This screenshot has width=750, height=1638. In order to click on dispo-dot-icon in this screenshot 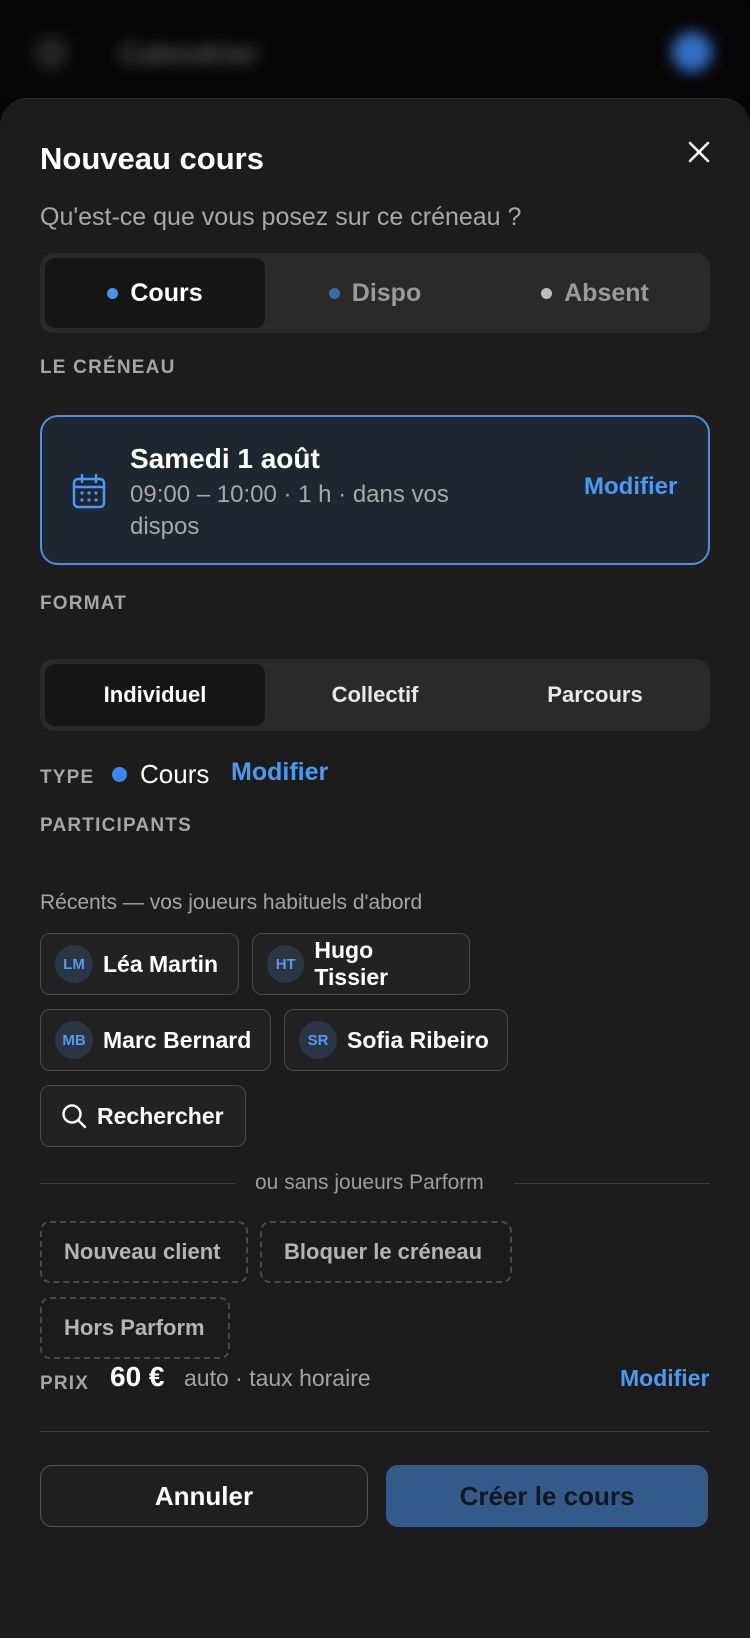, I will do `click(334, 293)`.